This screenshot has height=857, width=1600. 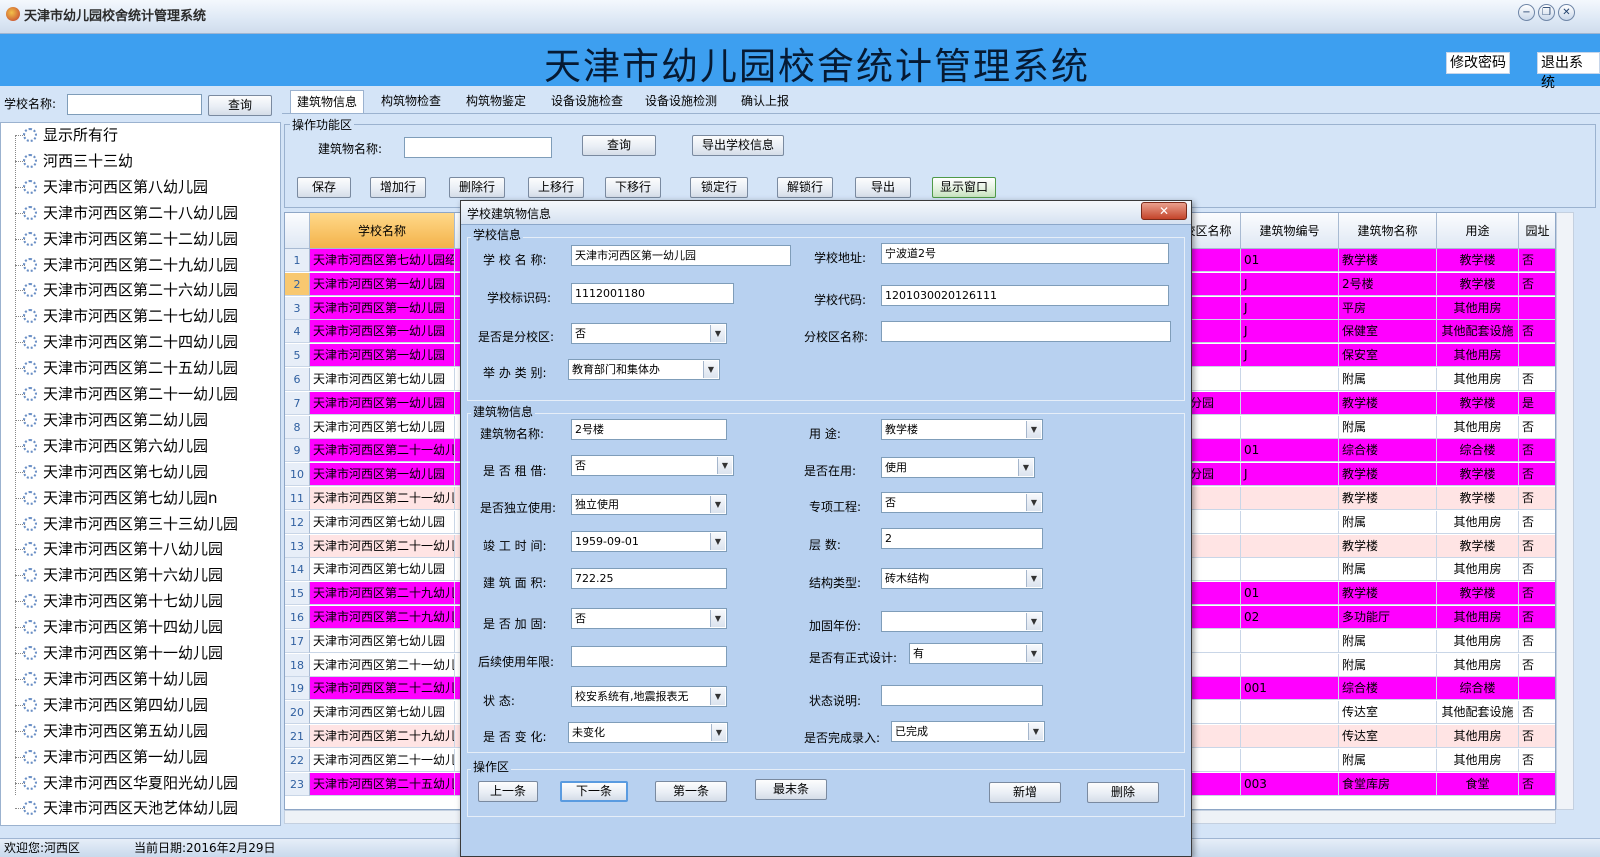 I want to click on floors-field: 2, so click(x=962, y=538).